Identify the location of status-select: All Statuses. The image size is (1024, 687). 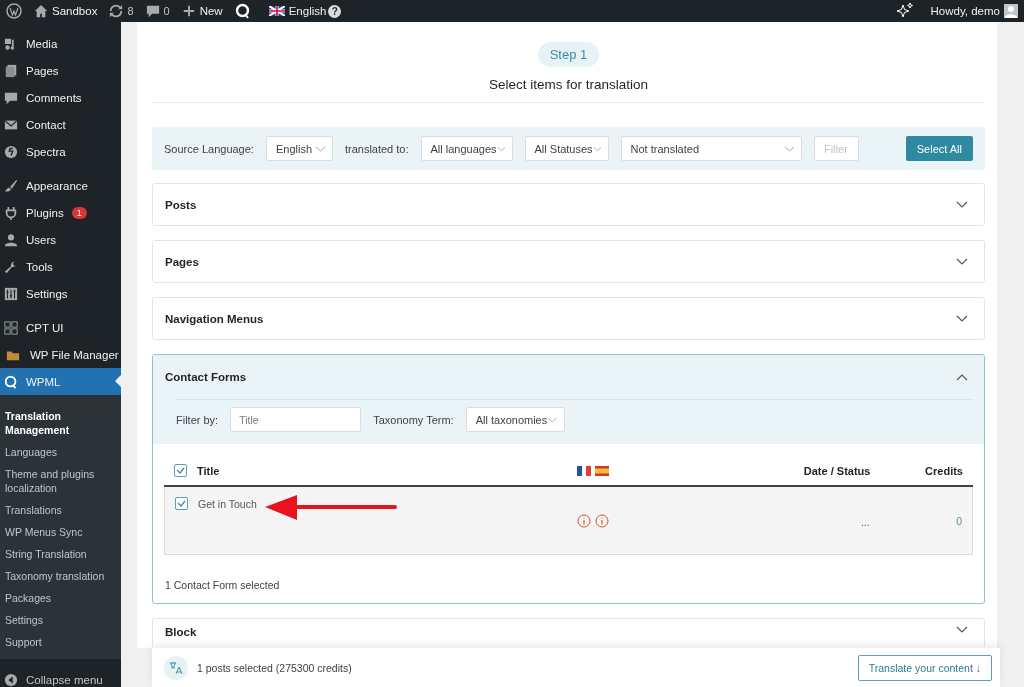
(566, 148).